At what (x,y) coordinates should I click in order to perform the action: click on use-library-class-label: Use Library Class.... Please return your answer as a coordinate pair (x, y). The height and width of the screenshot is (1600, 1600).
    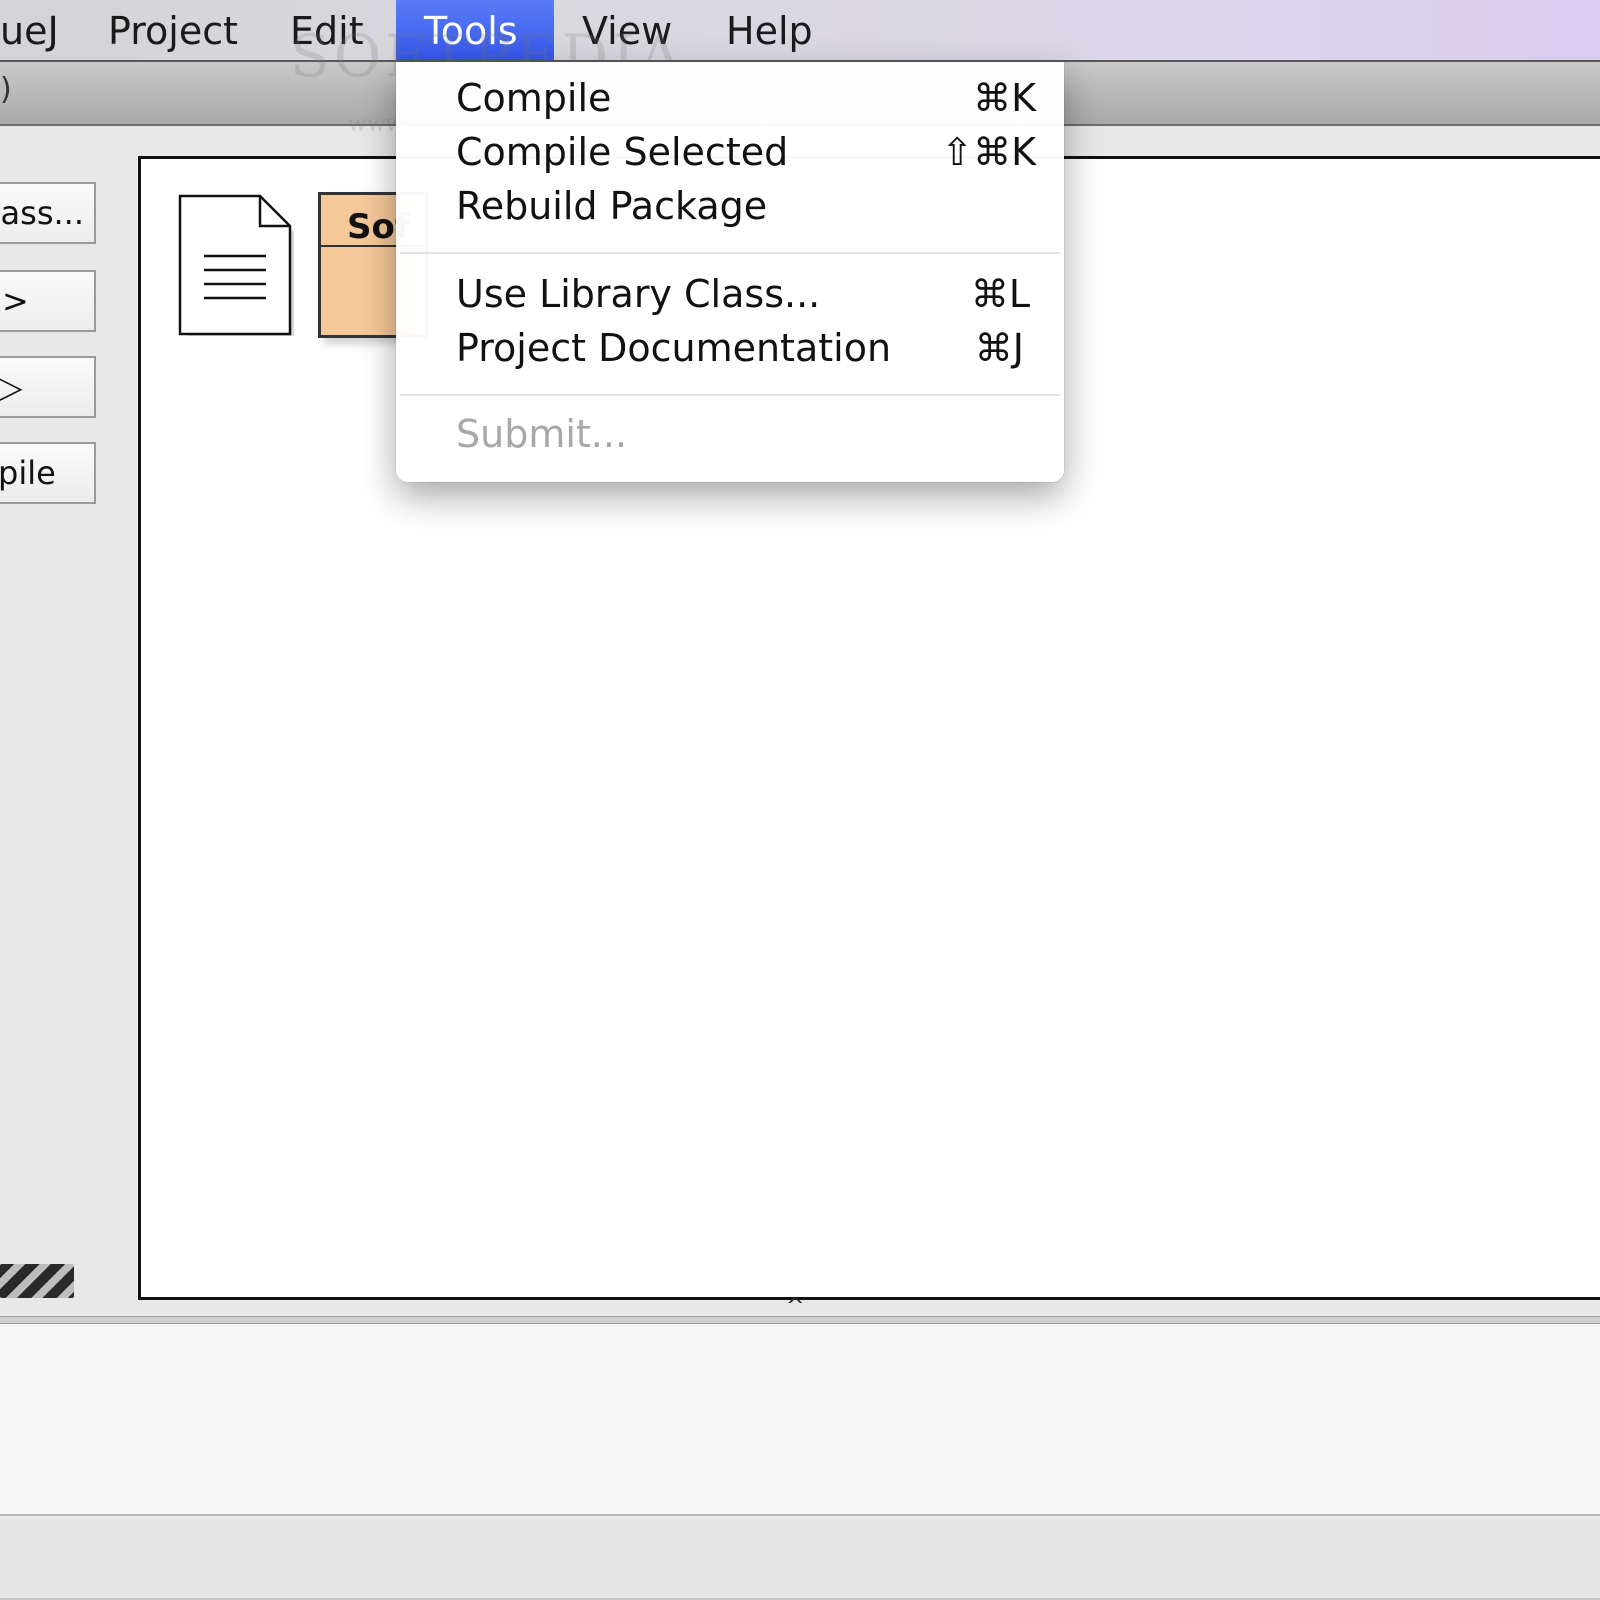
    Looking at the image, I should click on (638, 294).